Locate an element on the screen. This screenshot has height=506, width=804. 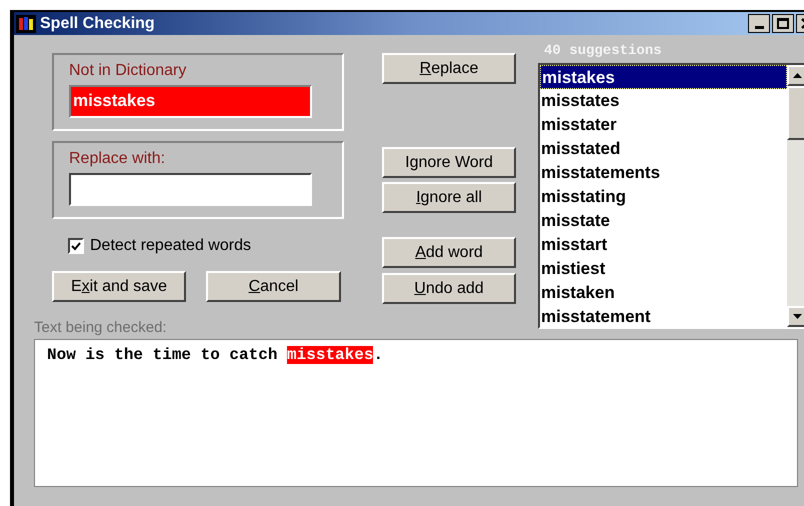
suggestion-item: misstatements is located at coordinates (663, 173).